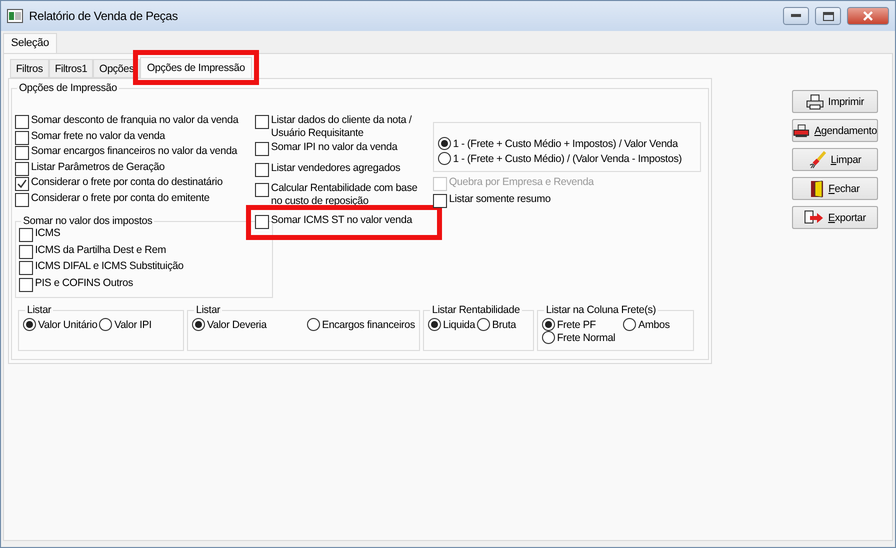 The image size is (896, 548). I want to click on tab: Filtros1, so click(71, 68).